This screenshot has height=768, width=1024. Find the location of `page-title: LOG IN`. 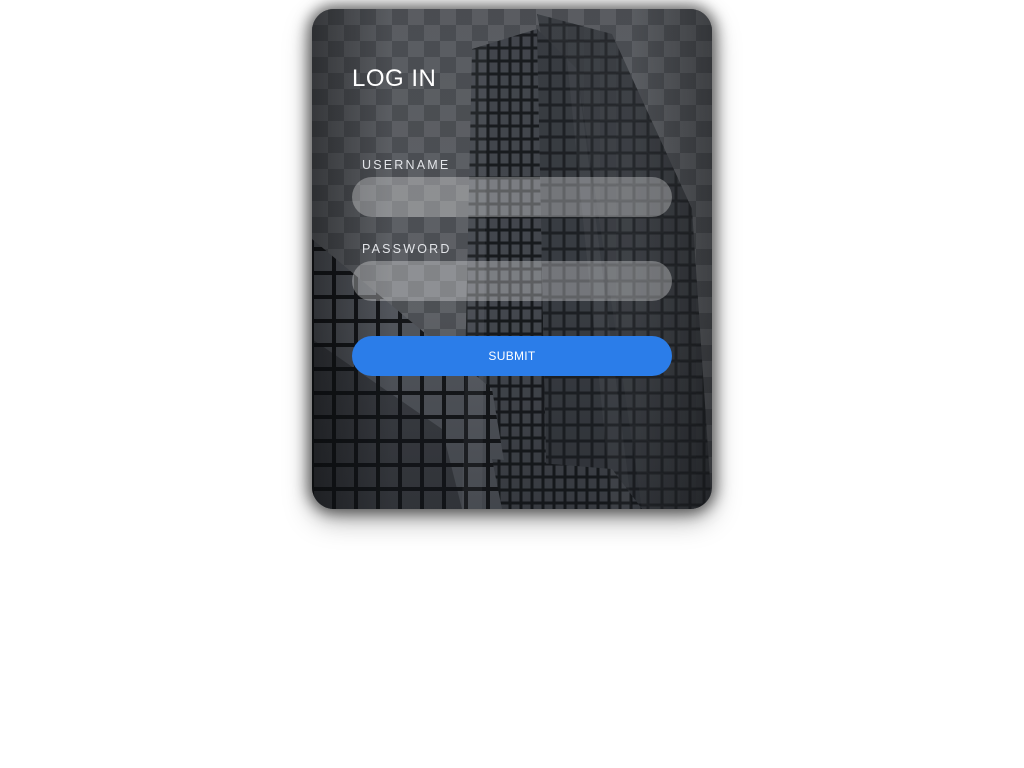

page-title: LOG IN is located at coordinates (394, 78).